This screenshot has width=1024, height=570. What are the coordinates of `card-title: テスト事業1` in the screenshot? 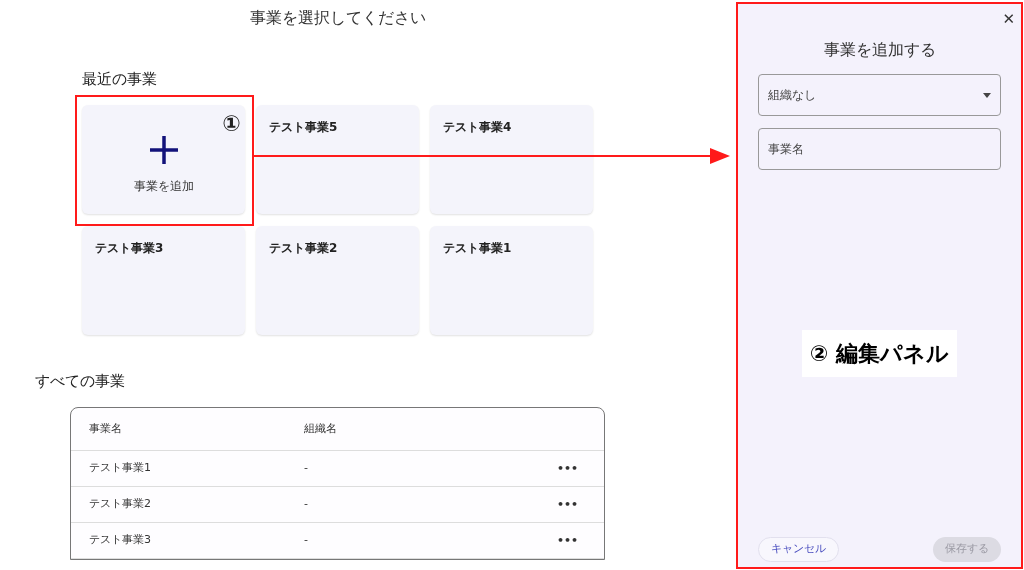 It's located at (477, 248).